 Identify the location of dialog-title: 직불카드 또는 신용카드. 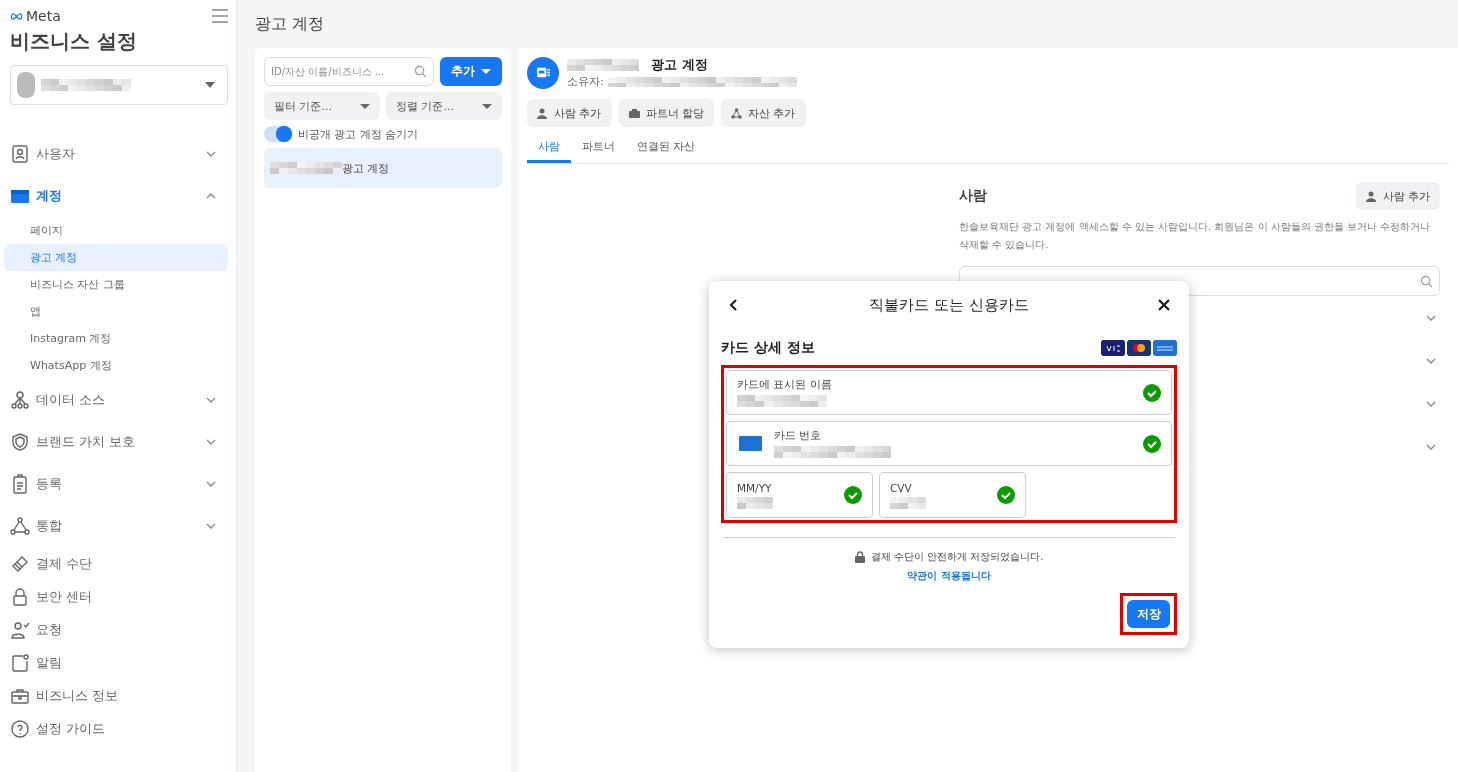
(949, 305).